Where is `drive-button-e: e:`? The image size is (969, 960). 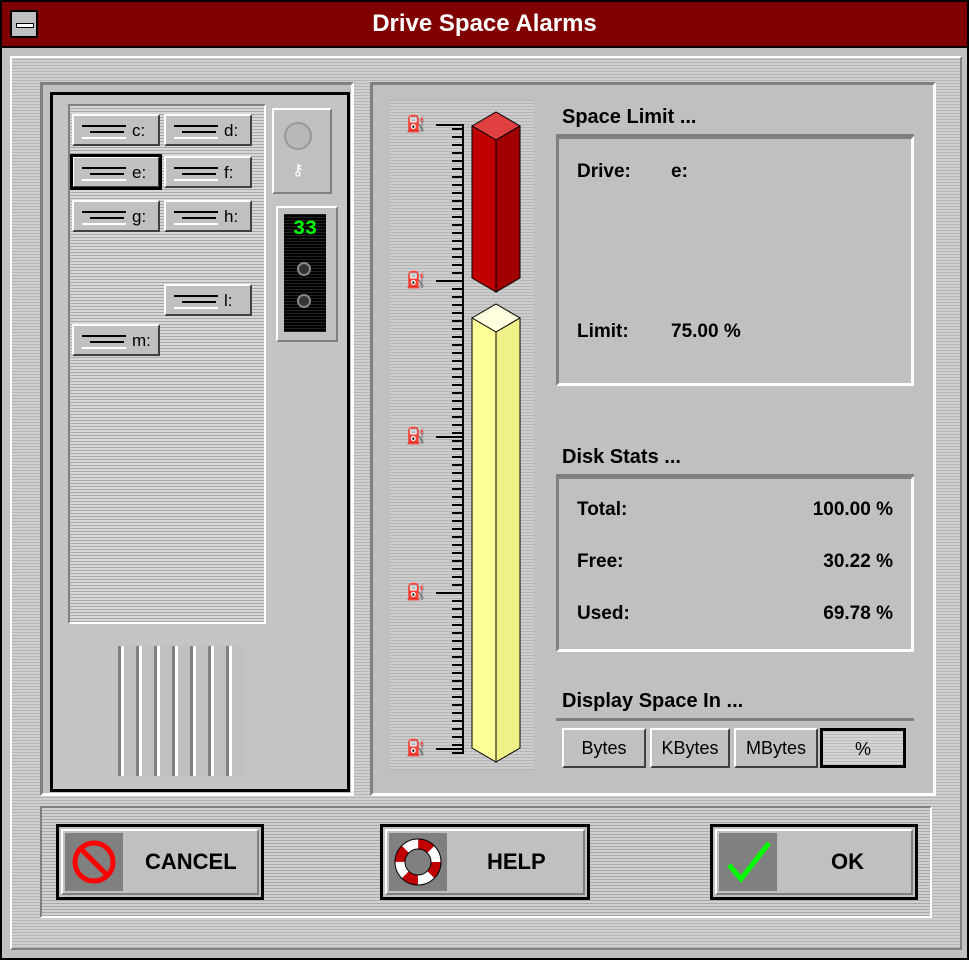
drive-button-e: e: is located at coordinates (116, 172).